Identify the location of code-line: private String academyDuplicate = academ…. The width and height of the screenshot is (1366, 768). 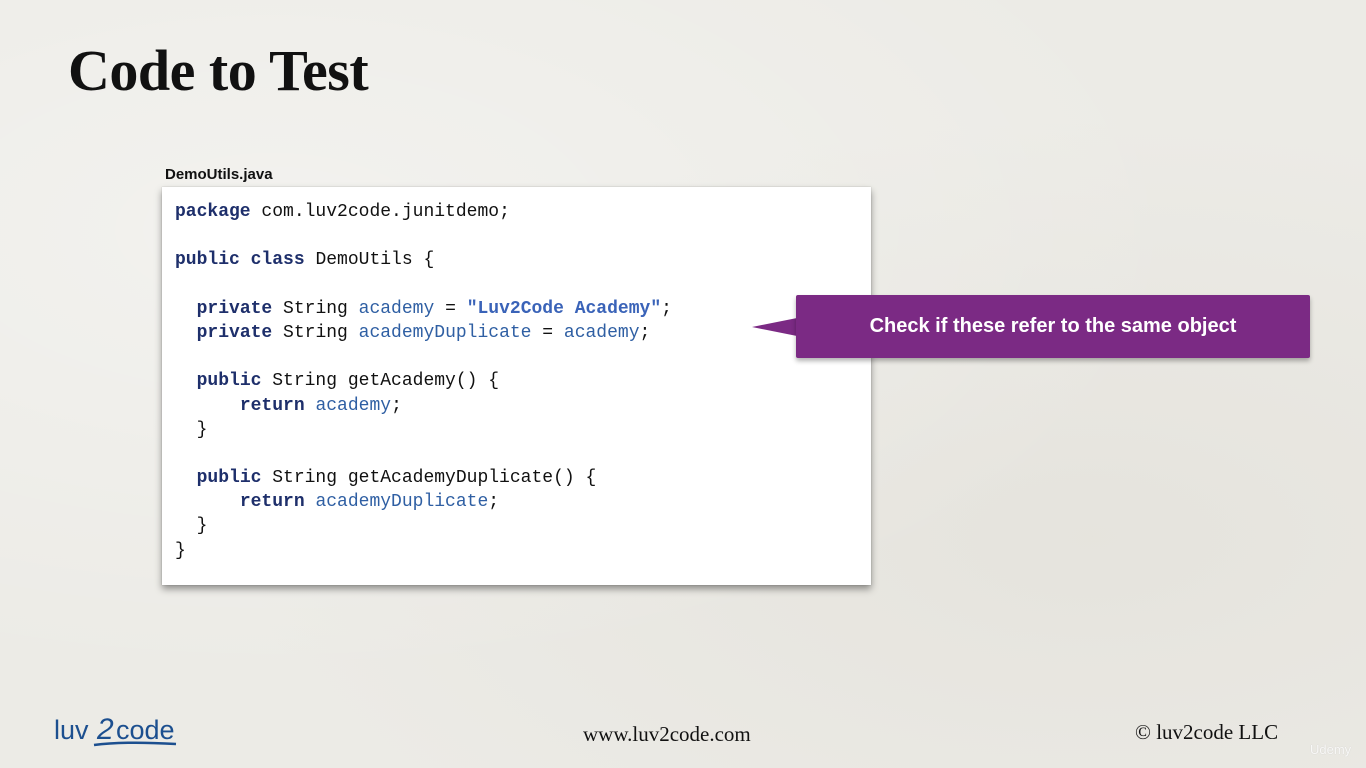
(423, 333).